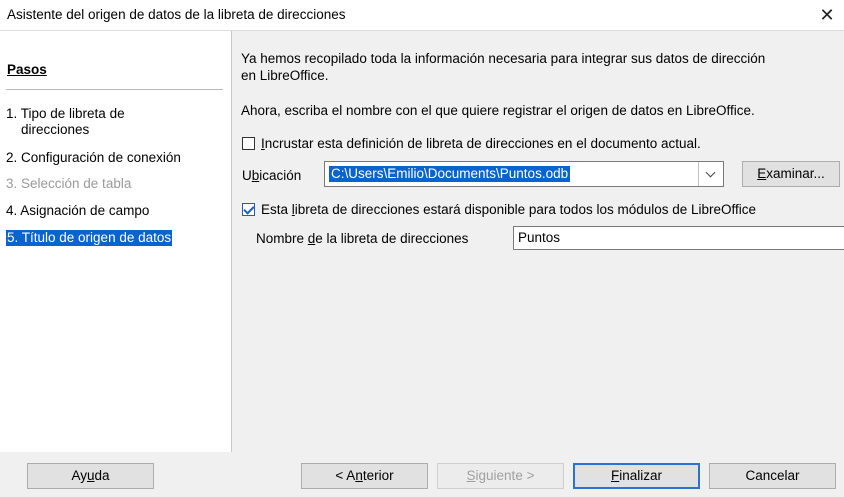  Describe the element at coordinates (378, 475) in the screenshot. I see `label-part: terior` at that location.